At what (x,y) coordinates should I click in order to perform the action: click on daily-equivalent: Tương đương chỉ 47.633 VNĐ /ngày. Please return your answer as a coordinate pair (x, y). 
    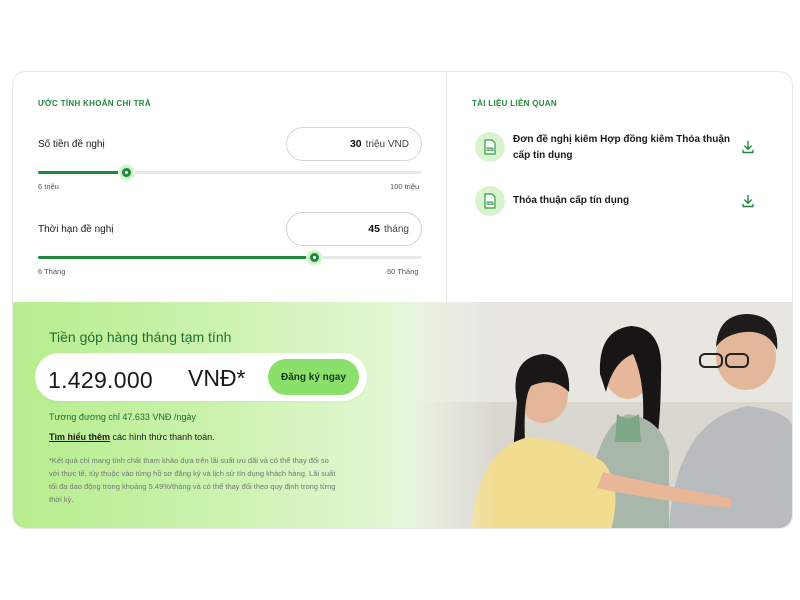
    Looking at the image, I should click on (122, 417).